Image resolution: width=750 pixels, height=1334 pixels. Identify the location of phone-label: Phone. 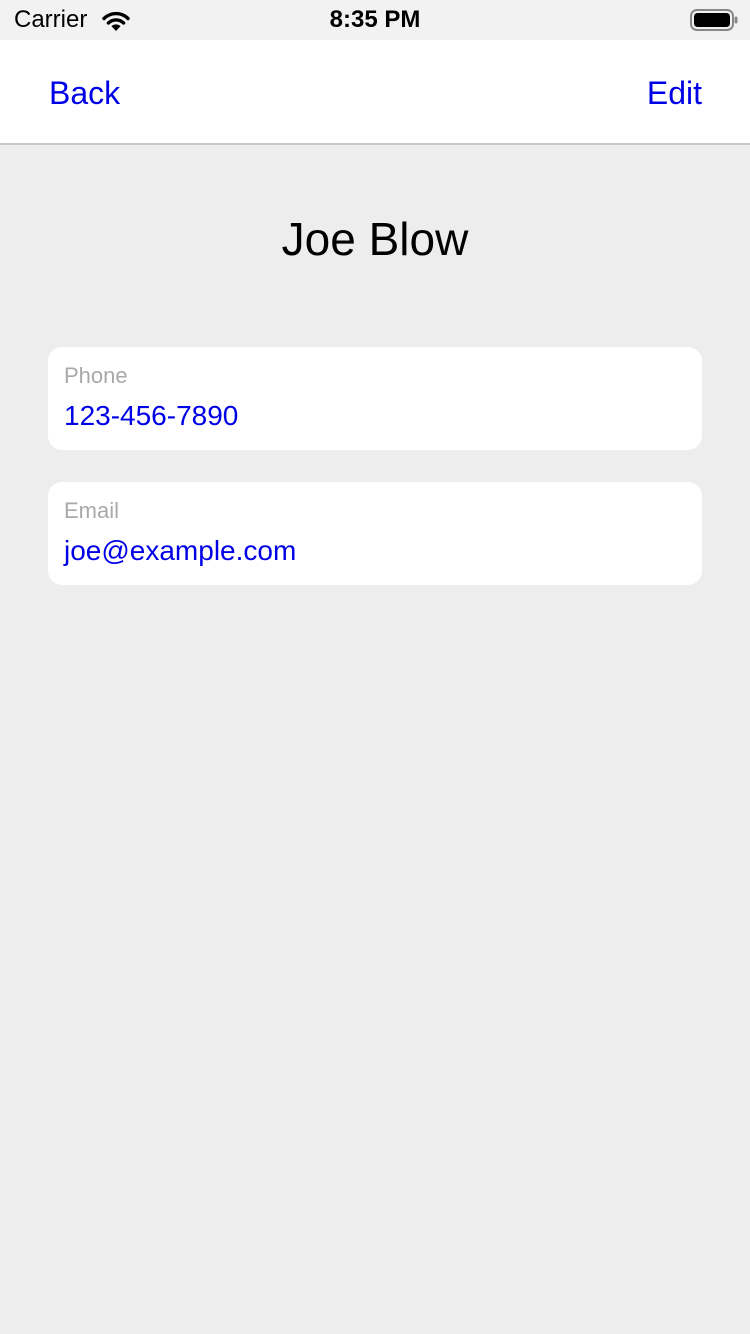
(96, 375).